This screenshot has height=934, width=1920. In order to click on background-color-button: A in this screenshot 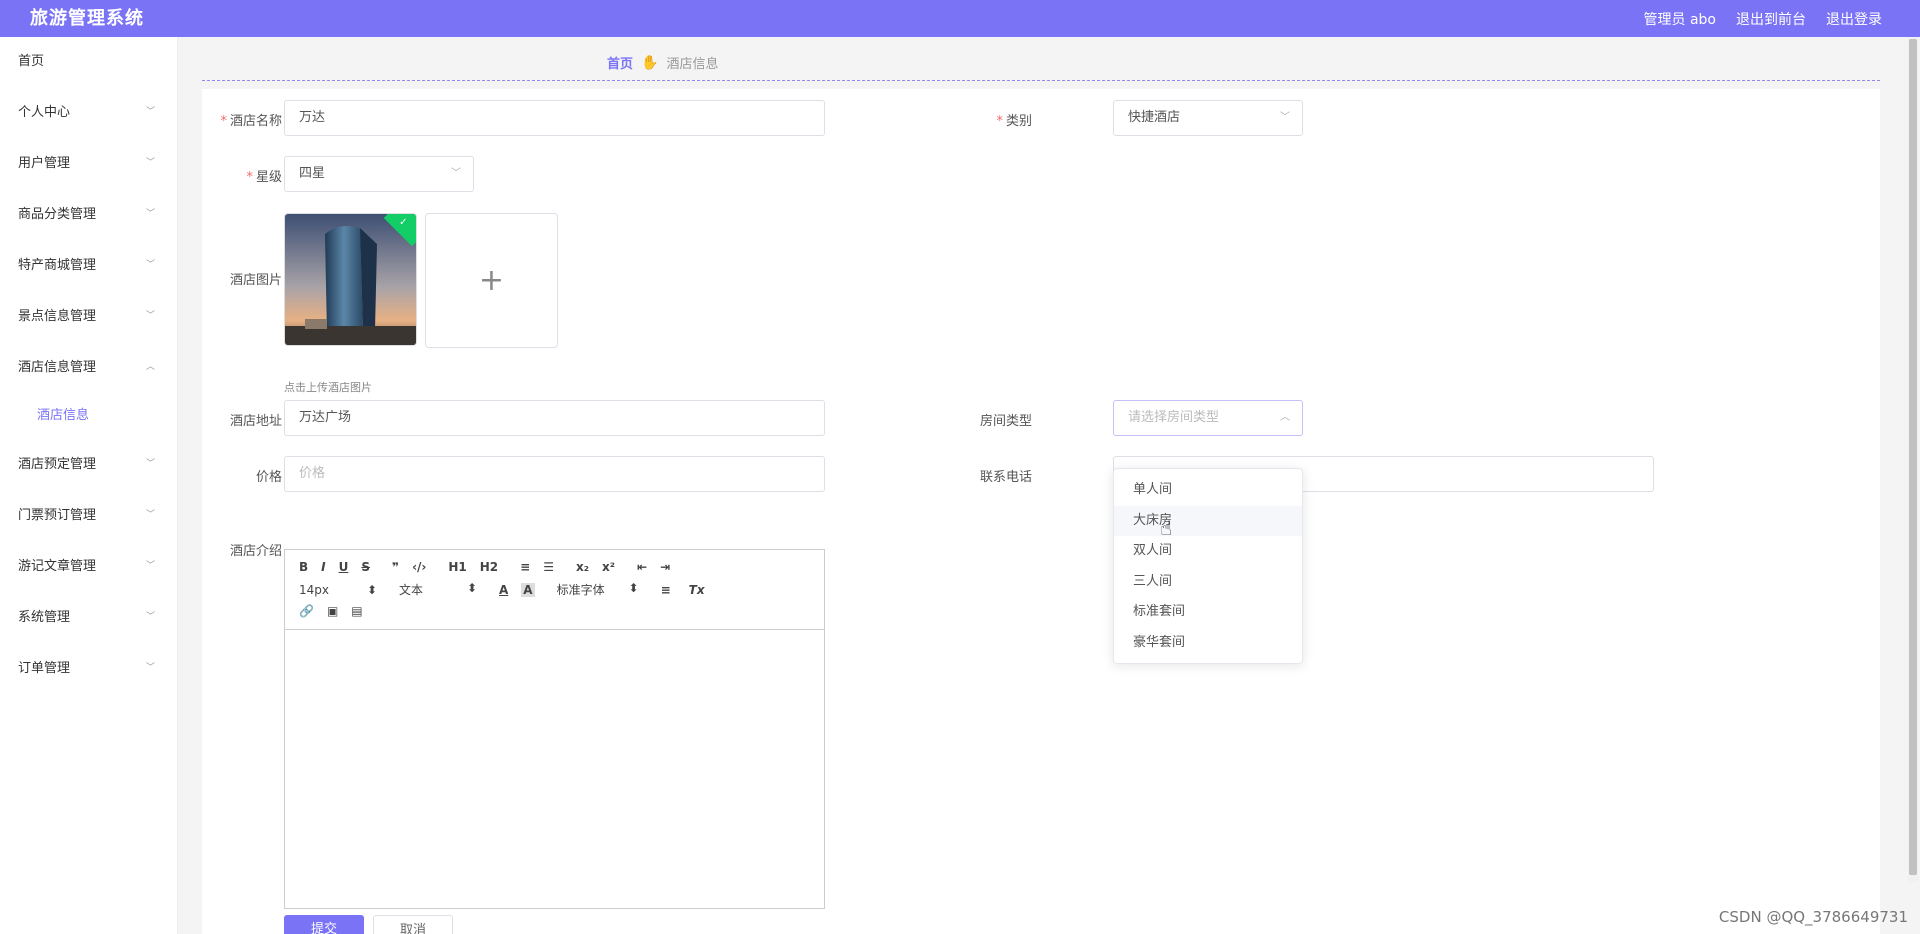, I will do `click(528, 589)`.